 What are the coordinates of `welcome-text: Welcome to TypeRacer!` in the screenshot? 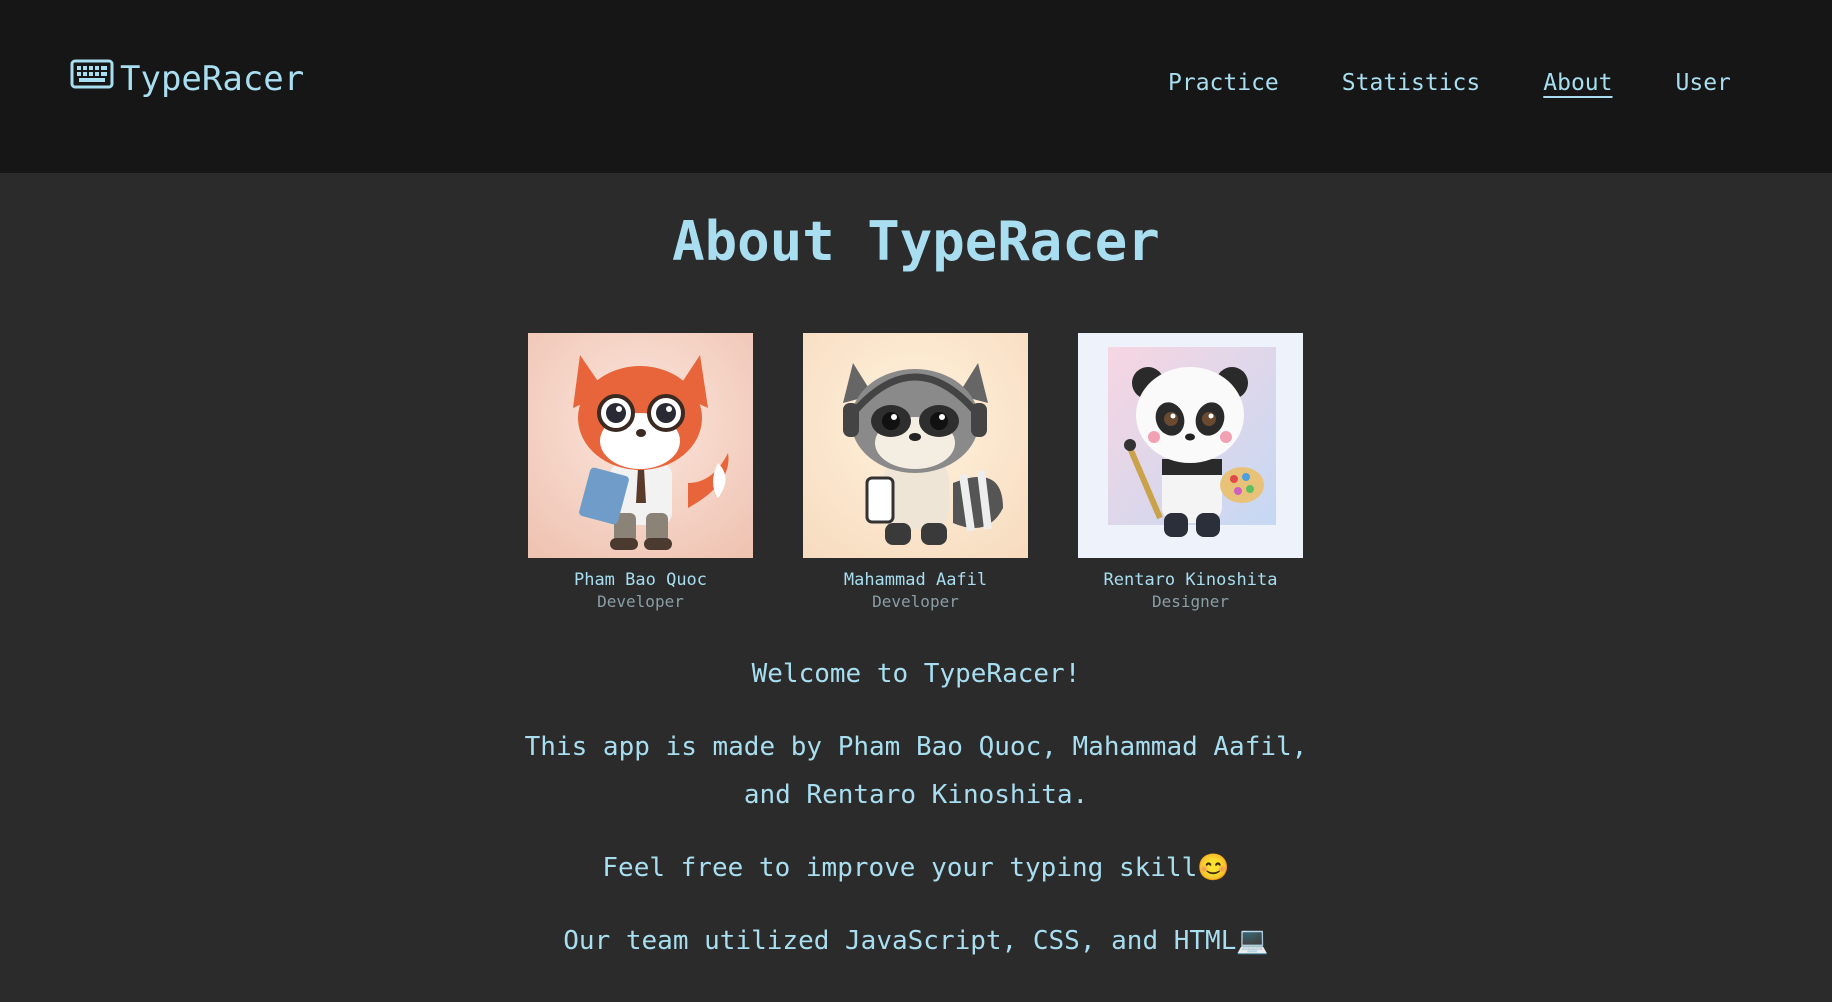 It's located at (916, 674).